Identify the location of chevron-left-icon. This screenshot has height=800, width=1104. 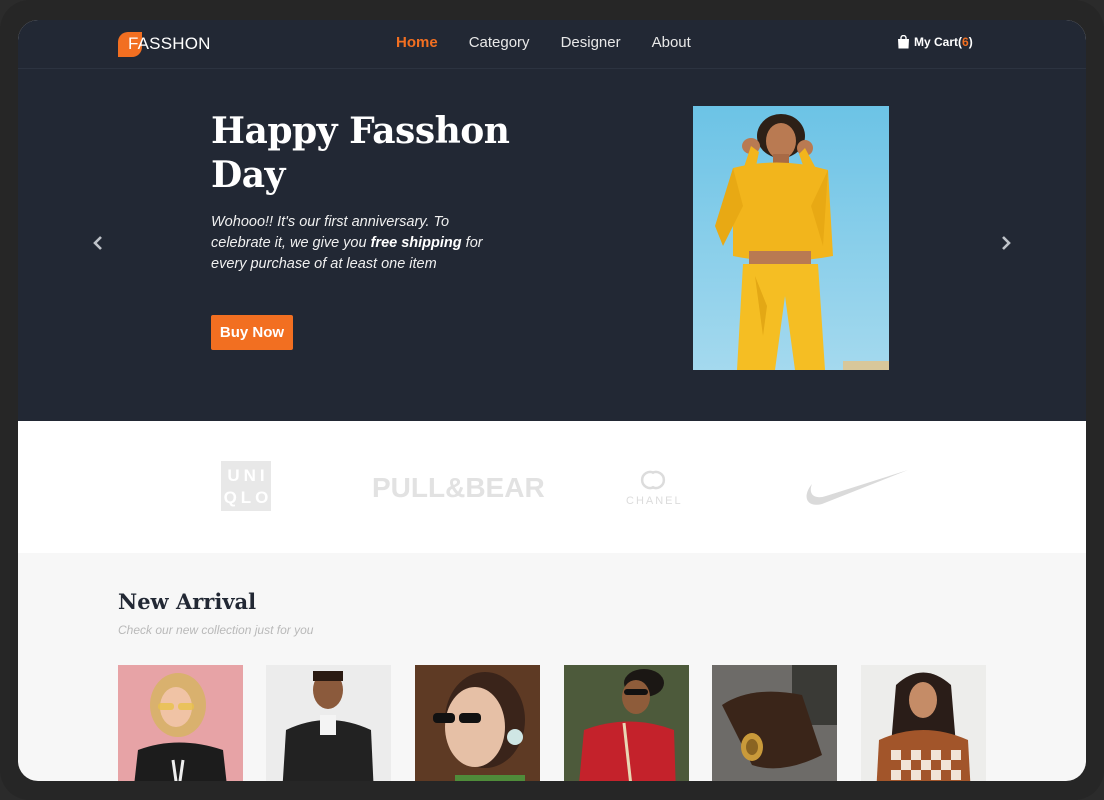
(98, 243).